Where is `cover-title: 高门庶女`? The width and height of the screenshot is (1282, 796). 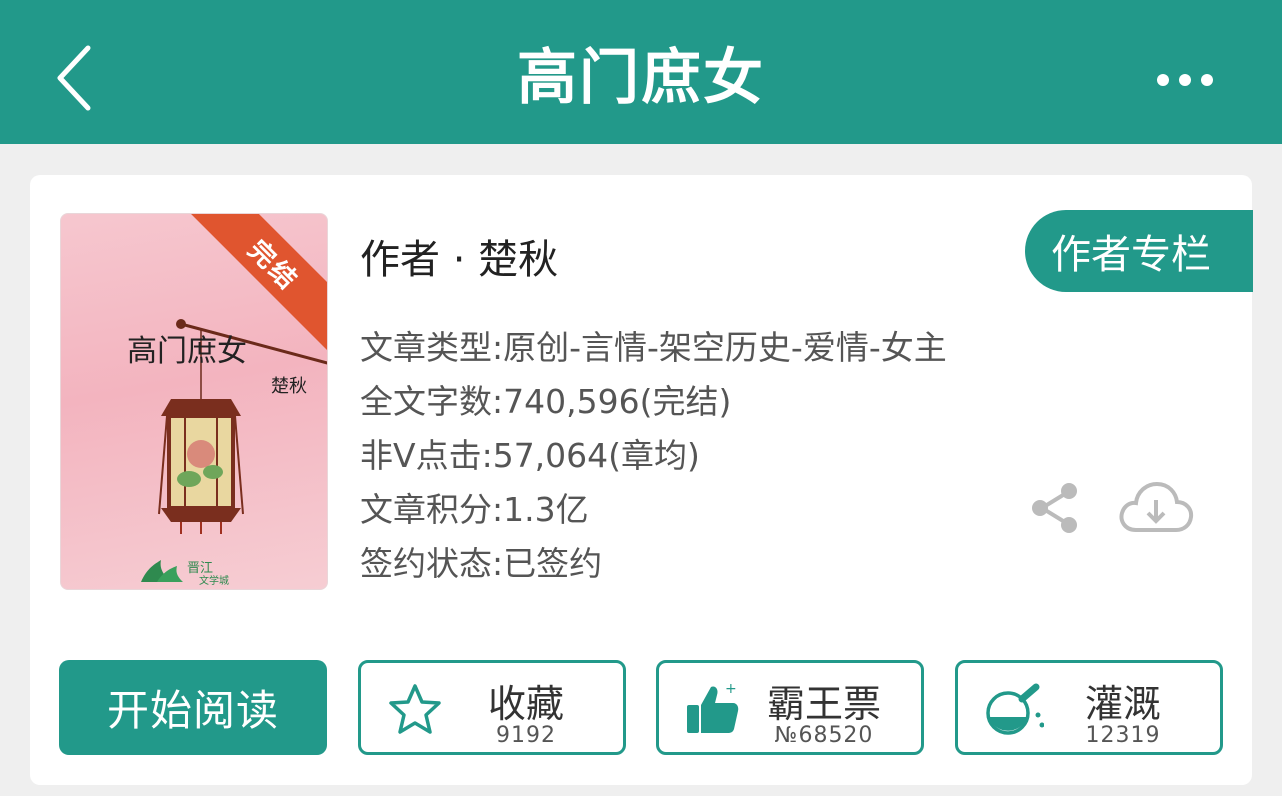 cover-title: 高门庶女 is located at coordinates (187, 351).